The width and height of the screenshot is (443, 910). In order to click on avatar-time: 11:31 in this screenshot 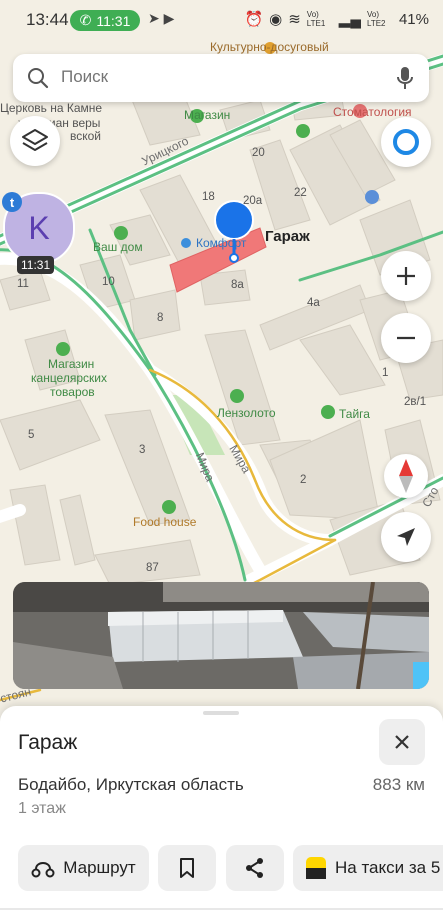, I will do `click(36, 265)`.